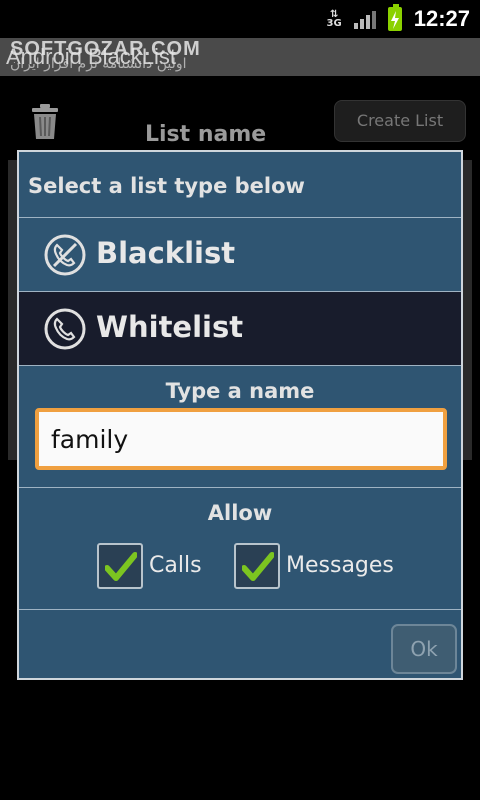 The width and height of the screenshot is (480, 800). I want to click on allow-section: Allow Calls Messages, so click(240, 549).